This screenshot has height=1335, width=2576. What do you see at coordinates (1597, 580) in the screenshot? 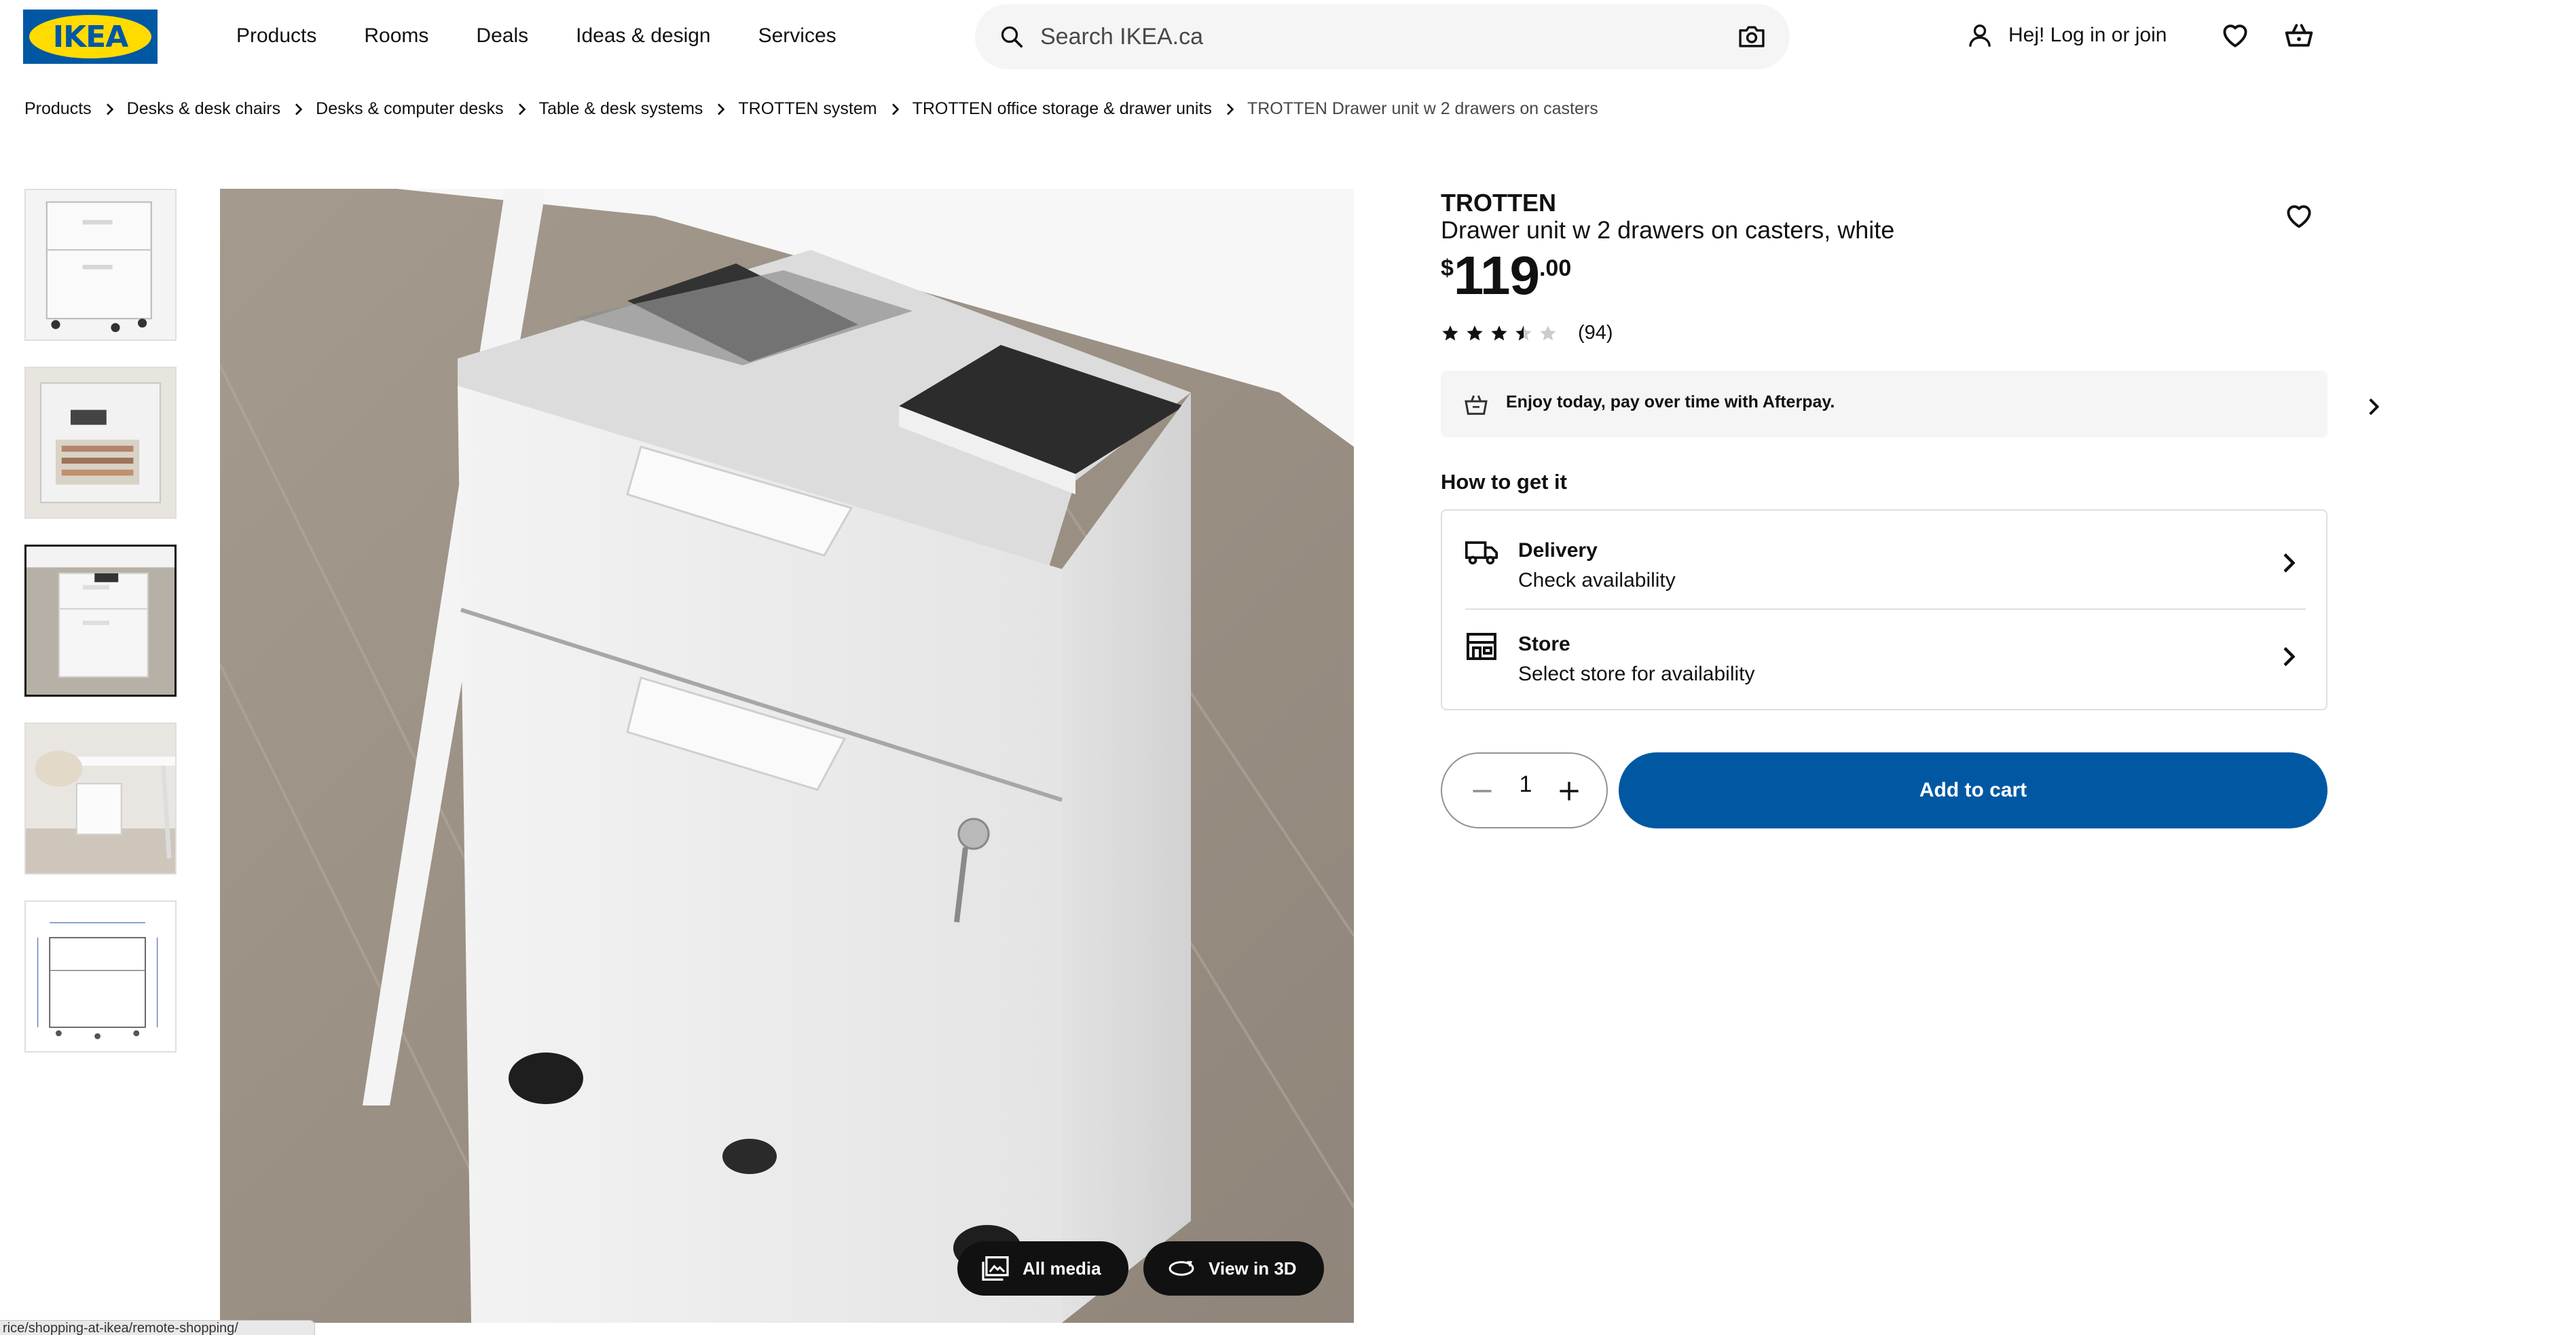
I see `delivery-subtitle: Check availability` at bounding box center [1597, 580].